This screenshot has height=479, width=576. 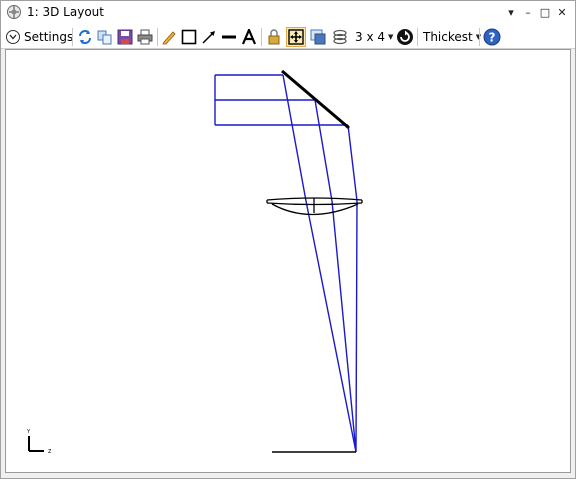 I want to click on arrow-icon, so click(x=209, y=37).